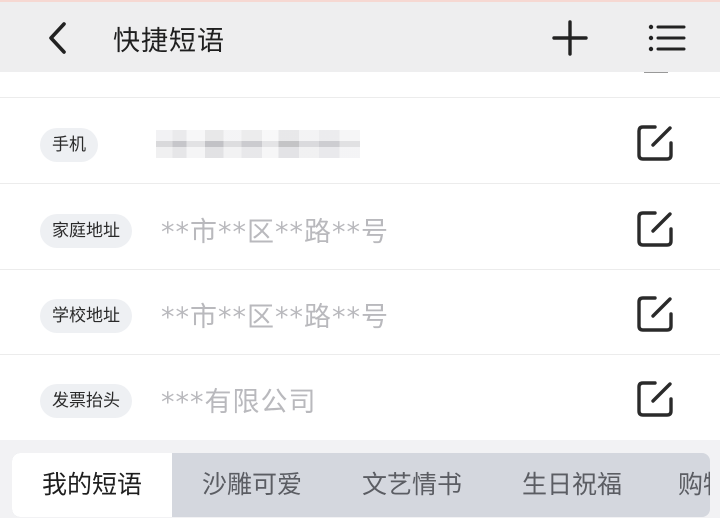 Image resolution: width=720 pixels, height=518 pixels. I want to click on tab-birthday-wishes: 生日祝福, so click(572, 485).